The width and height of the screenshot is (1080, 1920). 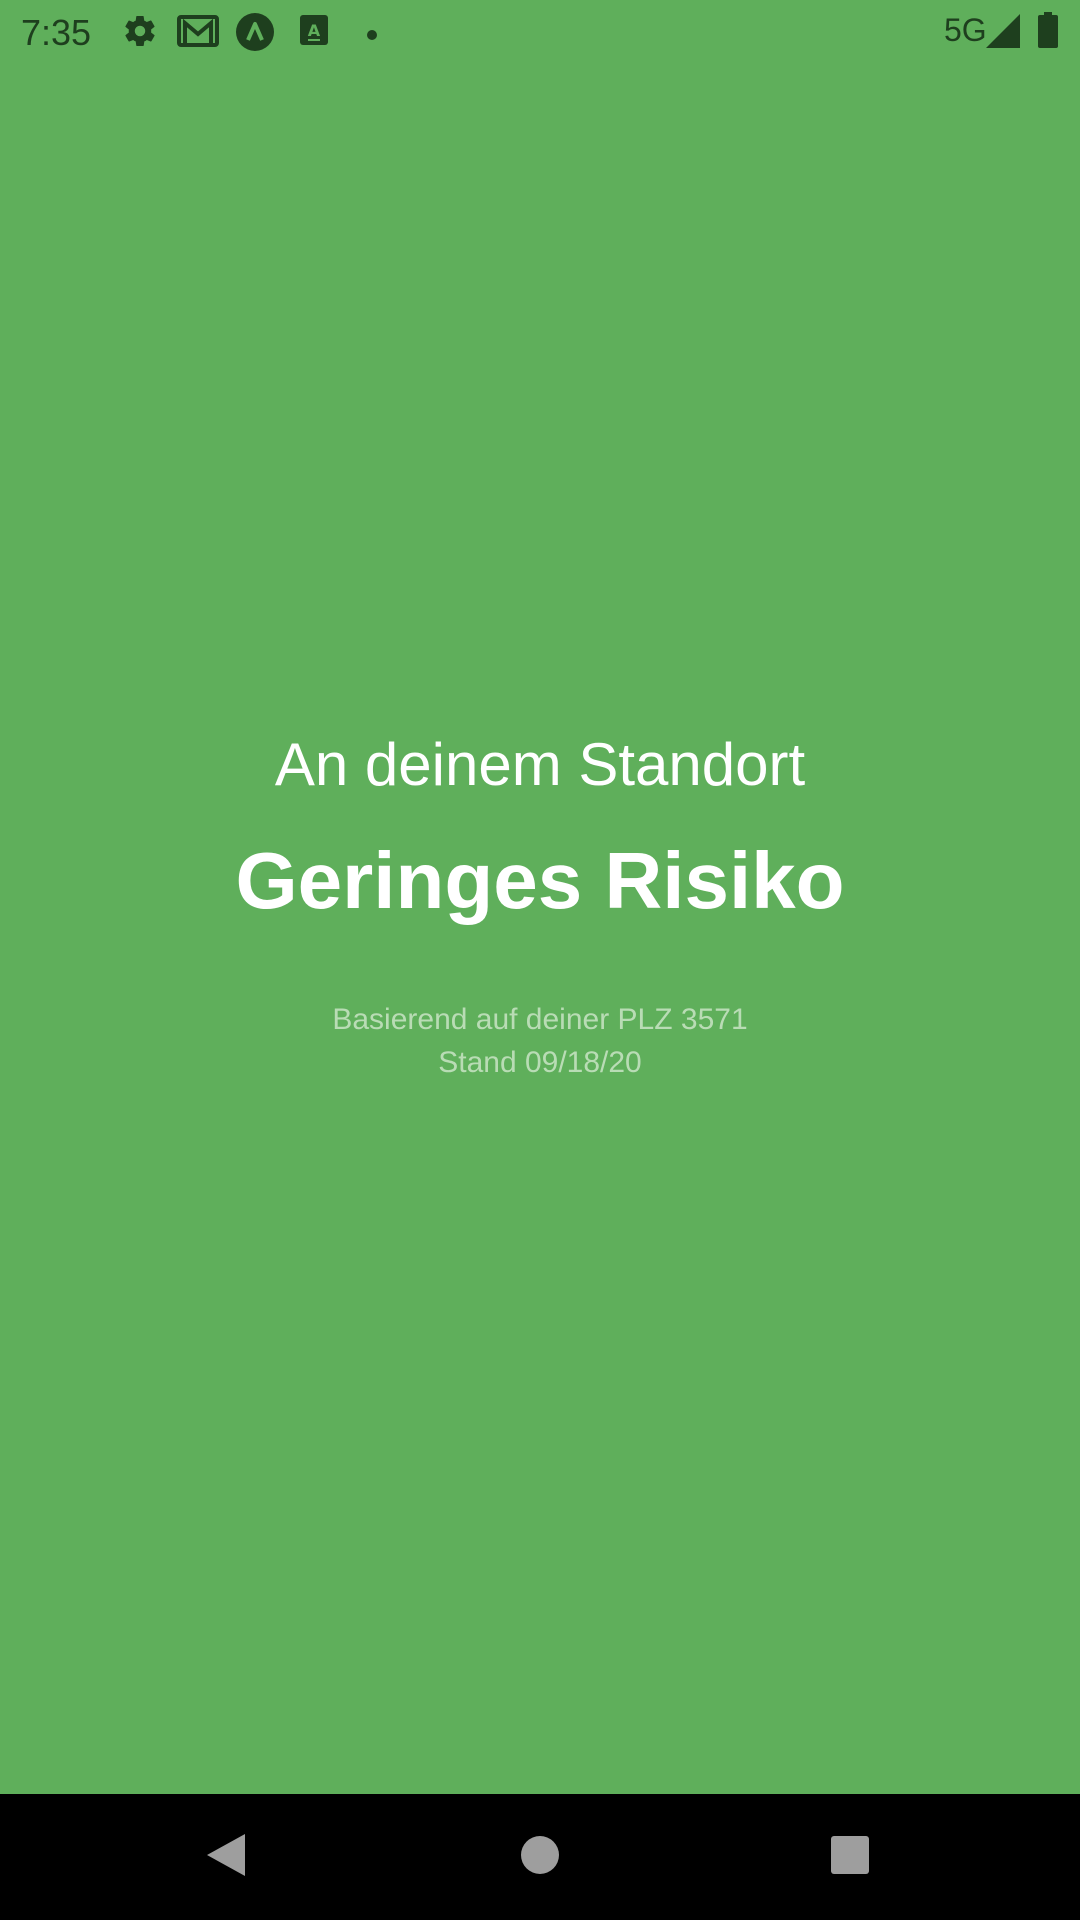 I want to click on app-a-icon, so click(x=255, y=34).